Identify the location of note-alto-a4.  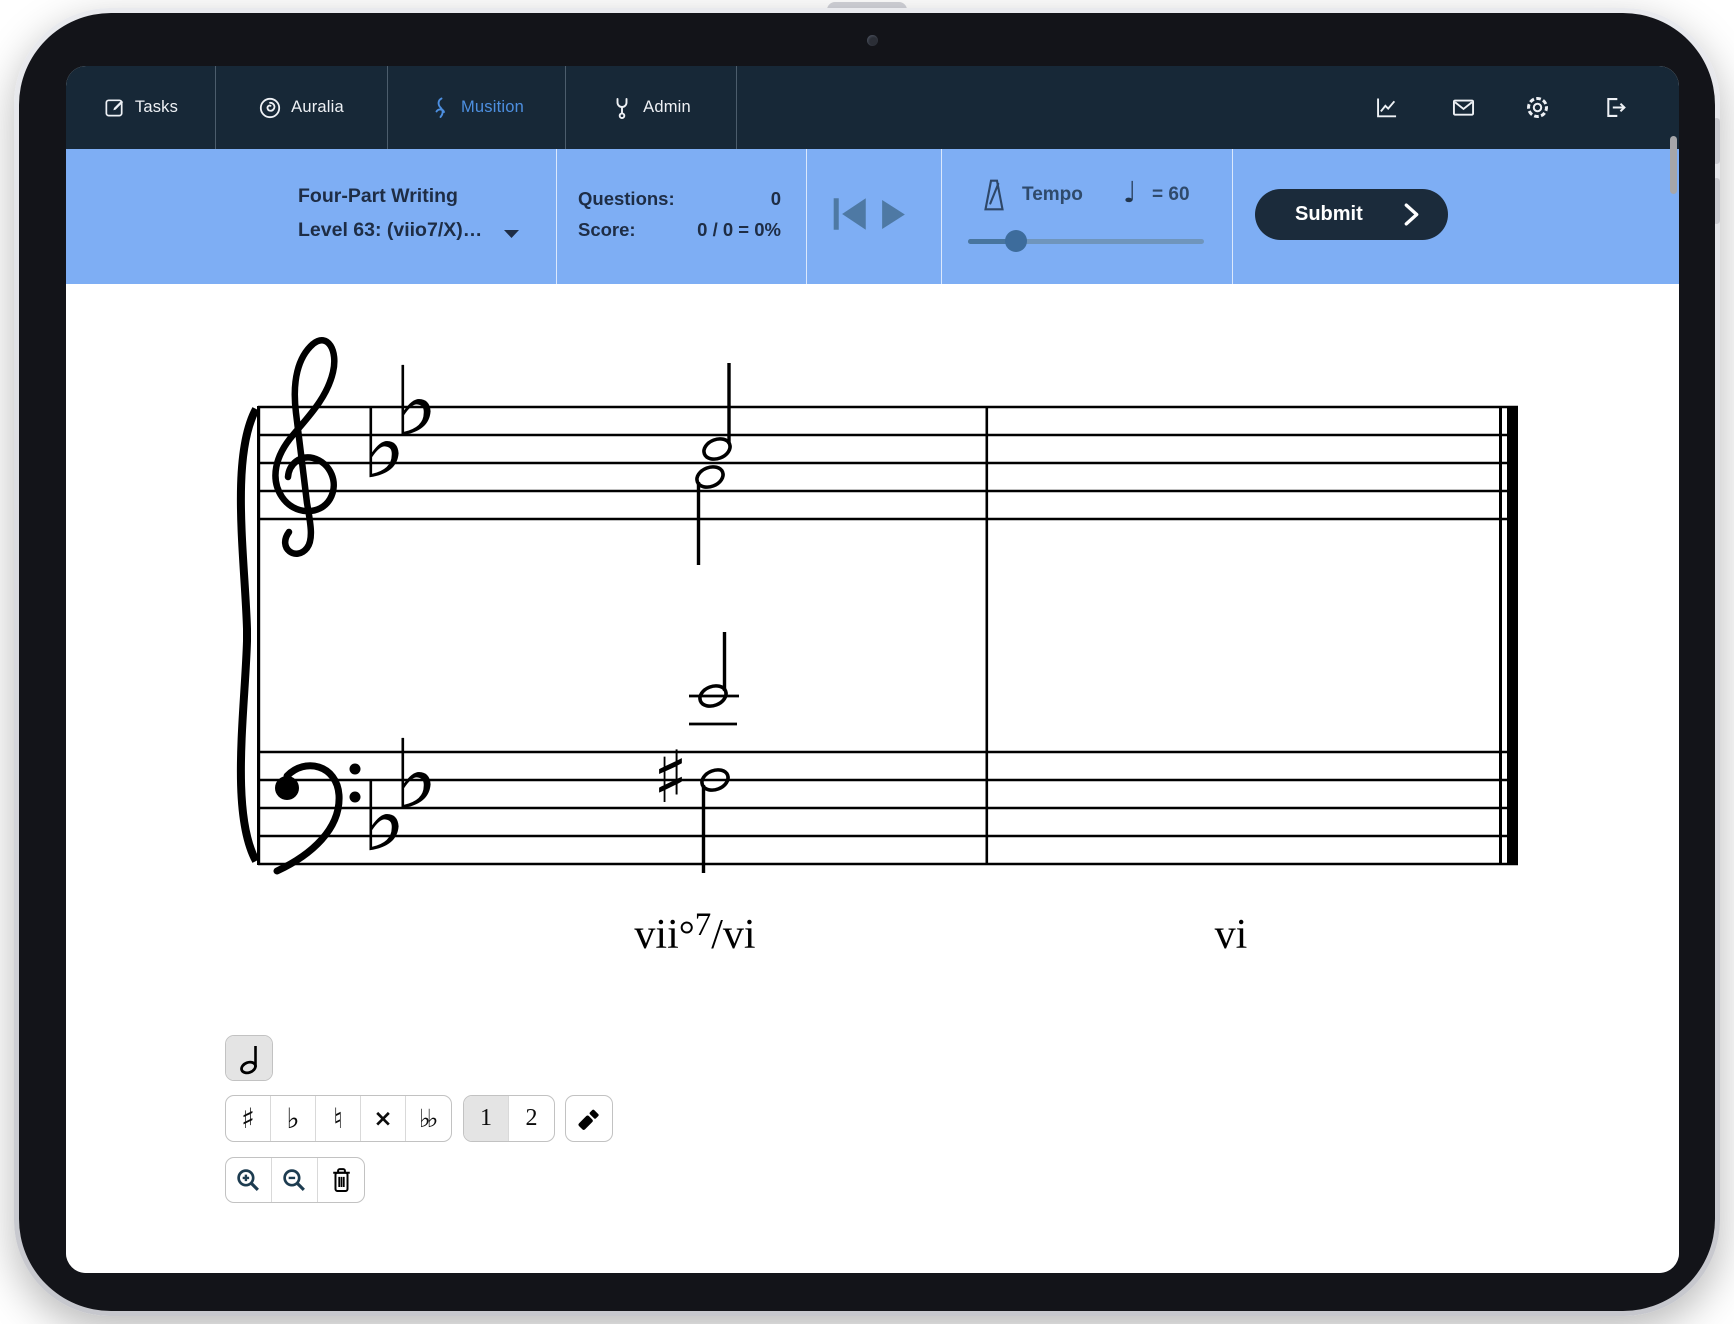
(710, 515).